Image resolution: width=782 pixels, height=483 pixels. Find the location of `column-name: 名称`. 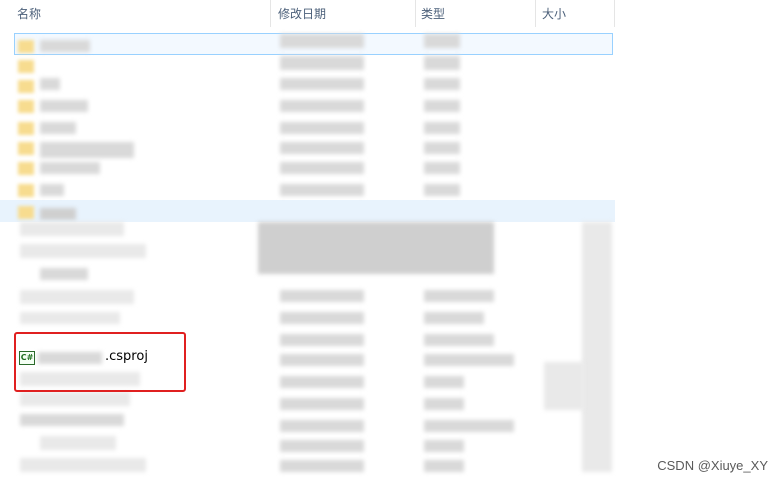

column-name: 名称 is located at coordinates (29, 13).